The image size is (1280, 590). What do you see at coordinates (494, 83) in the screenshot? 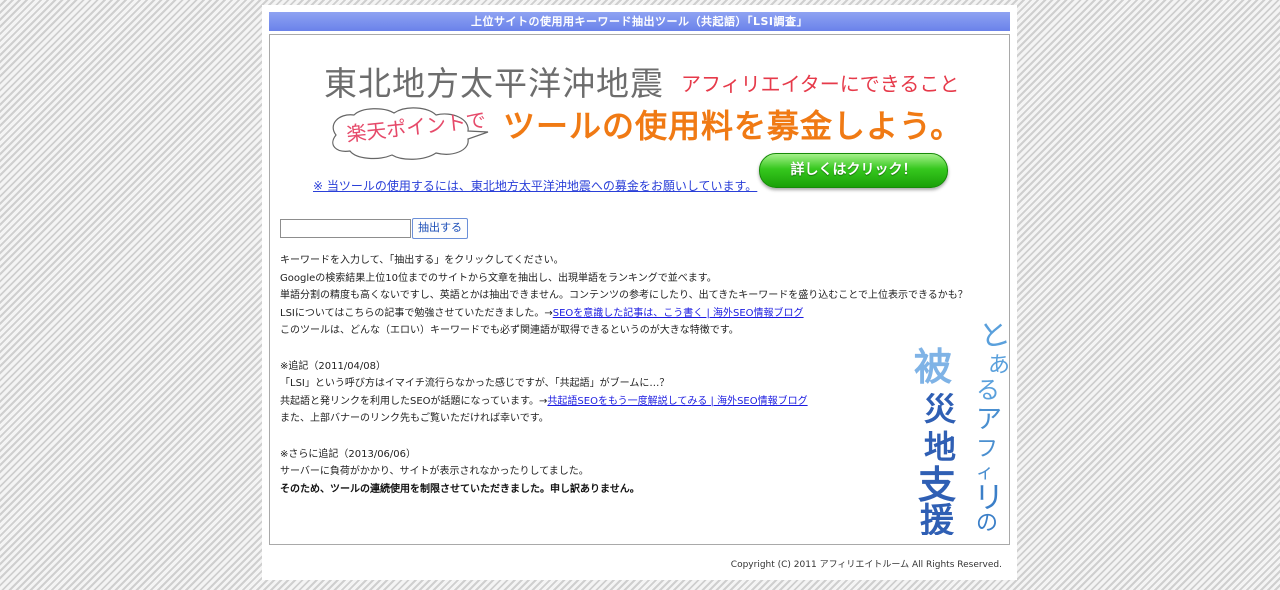
I see `banner-quake-heading: 東北地方太平洋沖地震` at bounding box center [494, 83].